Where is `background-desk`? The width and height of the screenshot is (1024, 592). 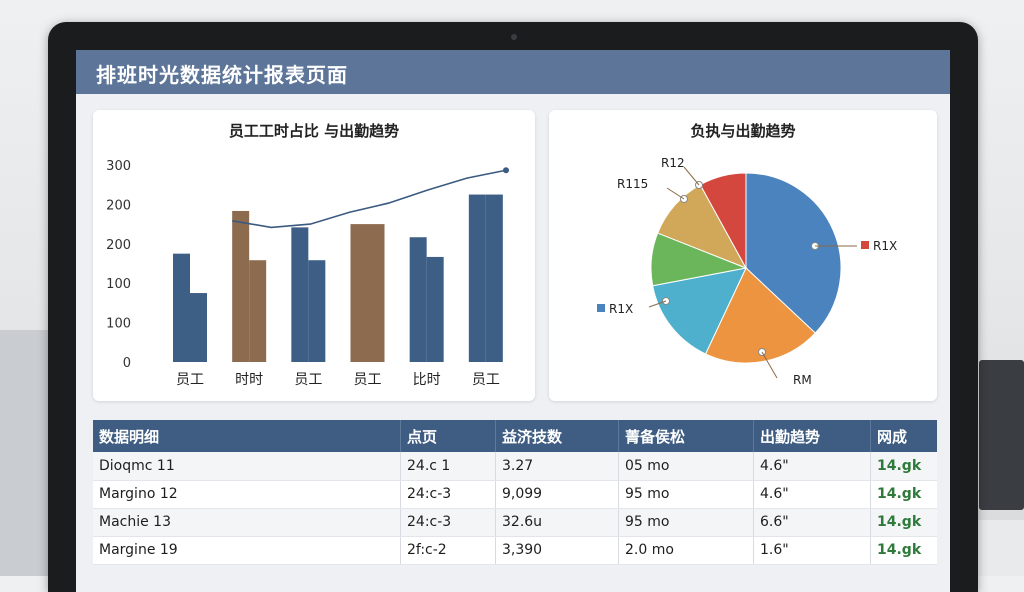
background-desk is located at coordinates (1000, 548).